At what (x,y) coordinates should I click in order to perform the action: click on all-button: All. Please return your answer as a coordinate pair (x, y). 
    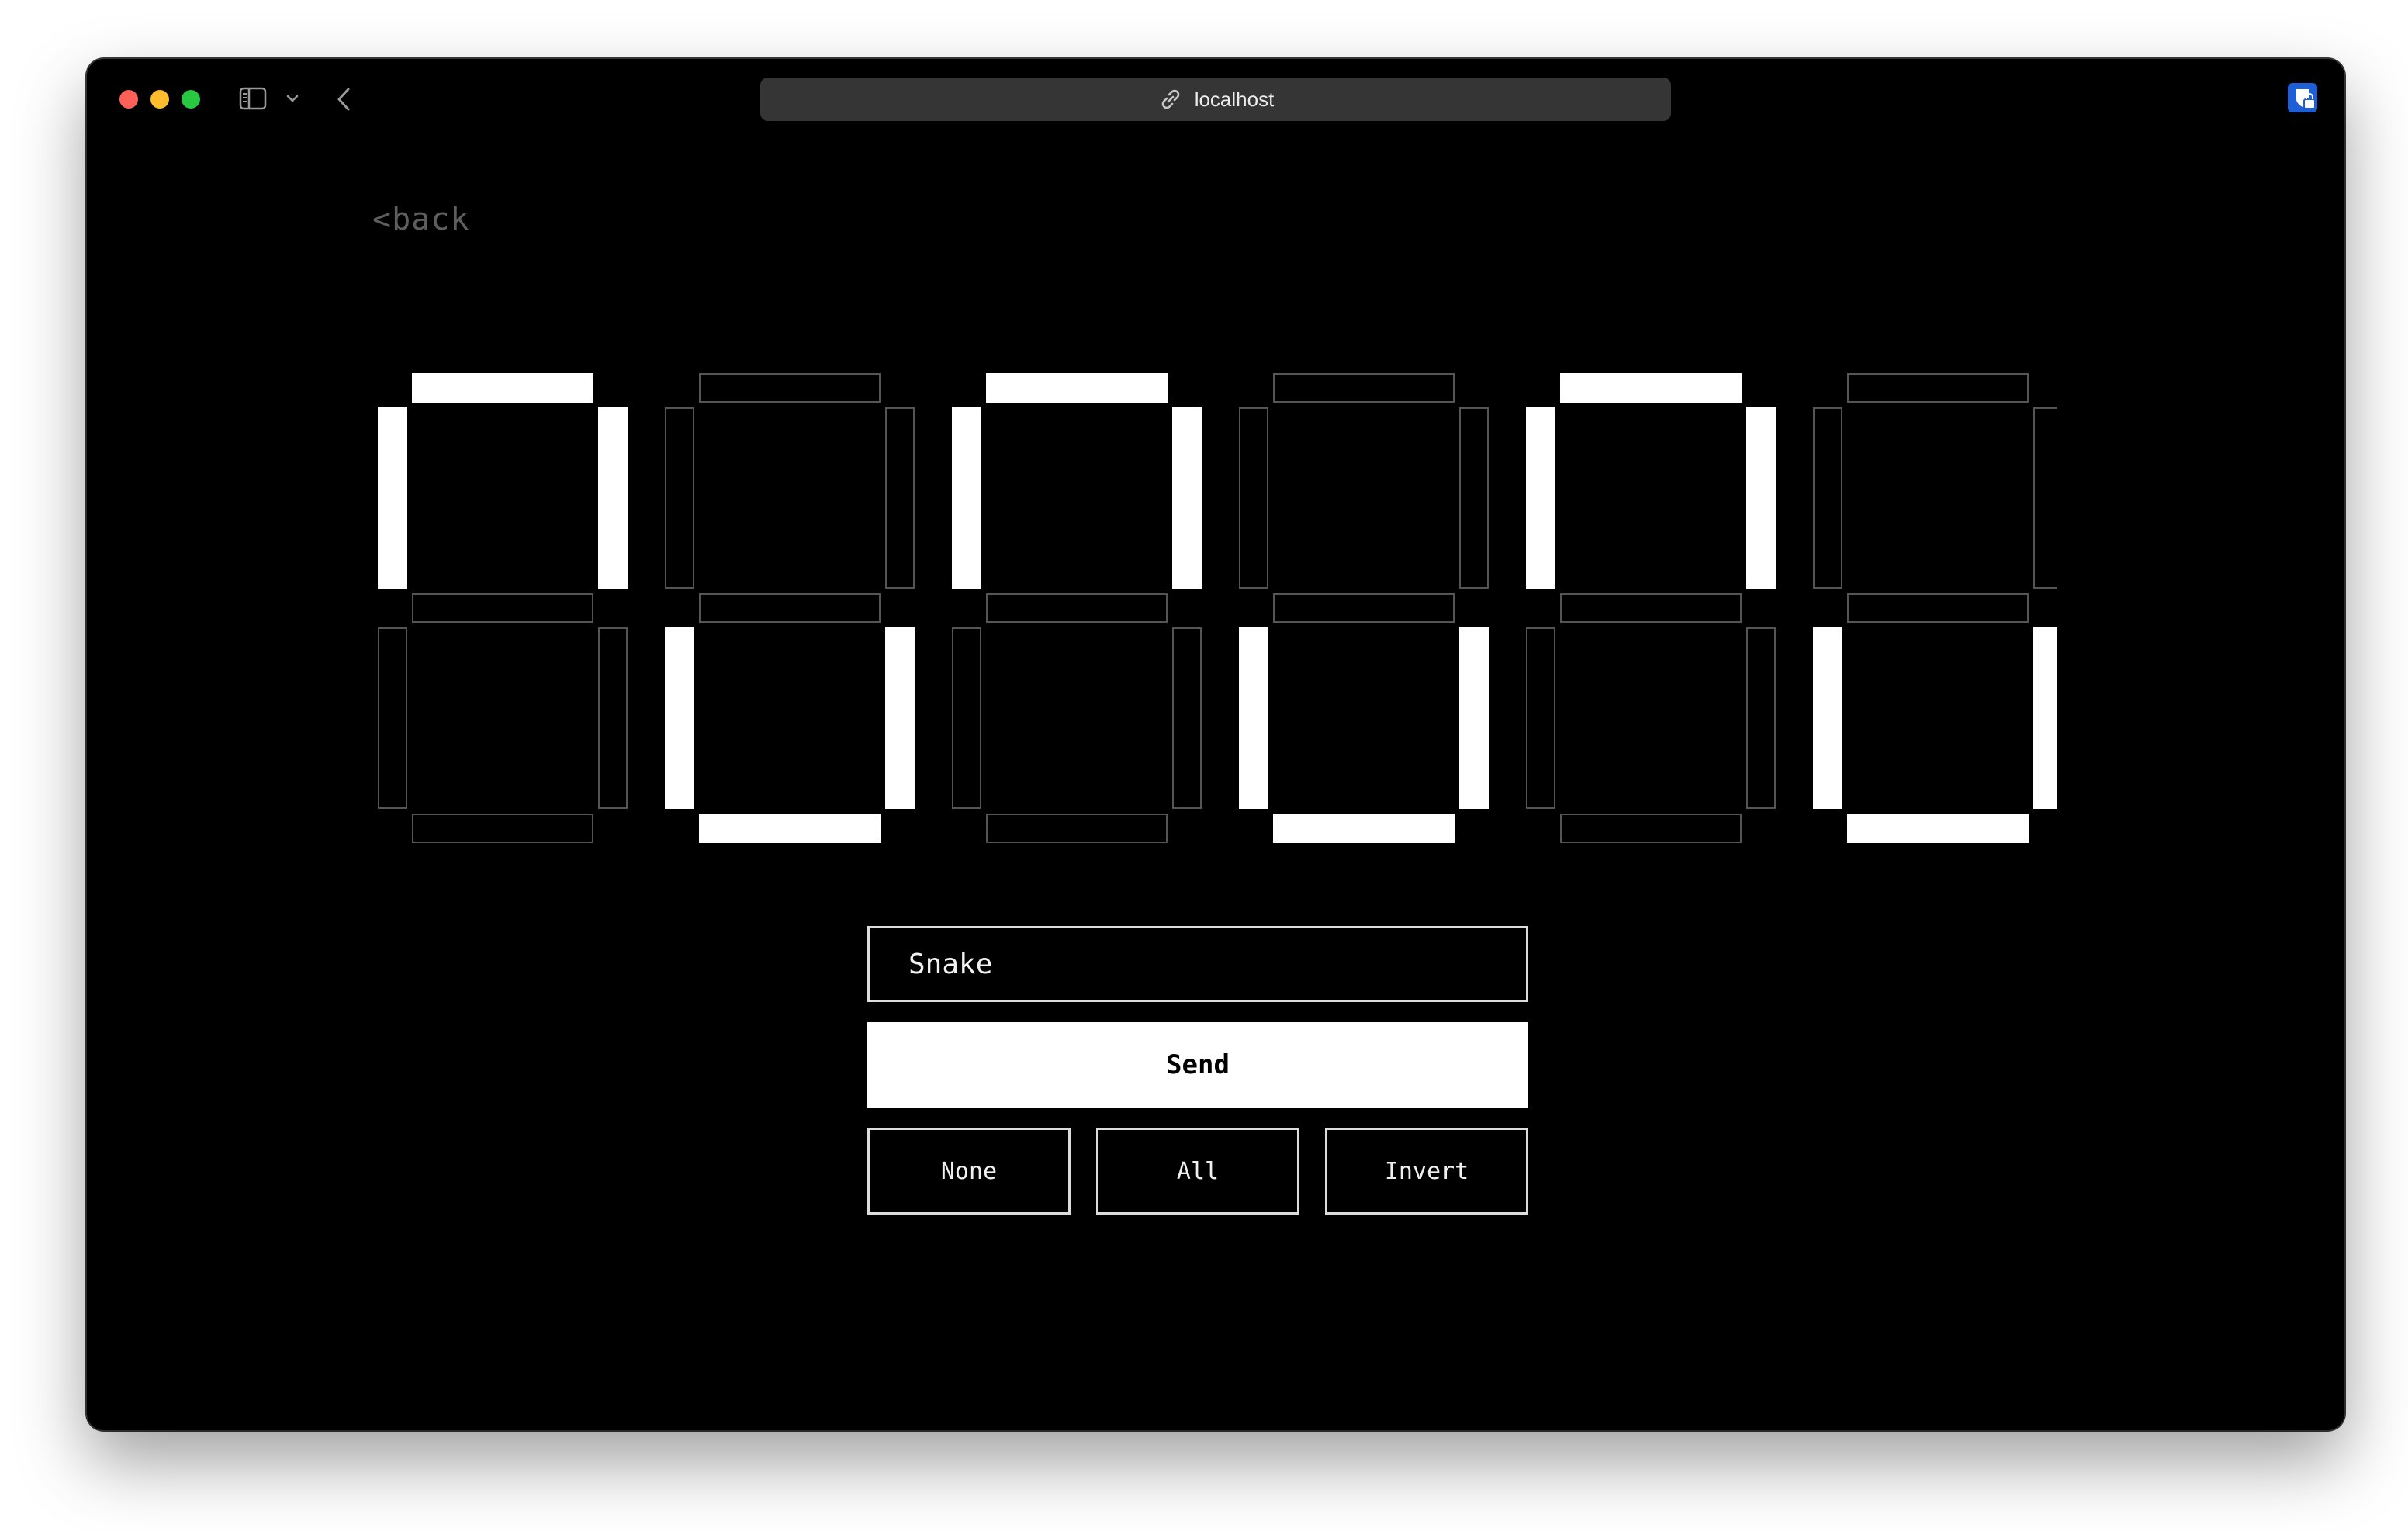
    Looking at the image, I should click on (1197, 1171).